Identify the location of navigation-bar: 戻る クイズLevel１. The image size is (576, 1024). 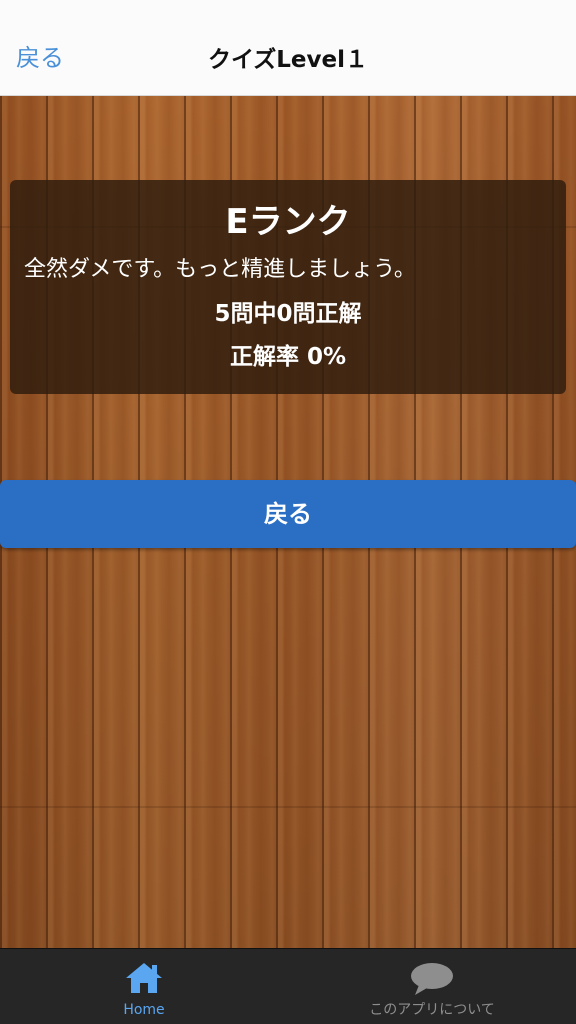
(288, 48).